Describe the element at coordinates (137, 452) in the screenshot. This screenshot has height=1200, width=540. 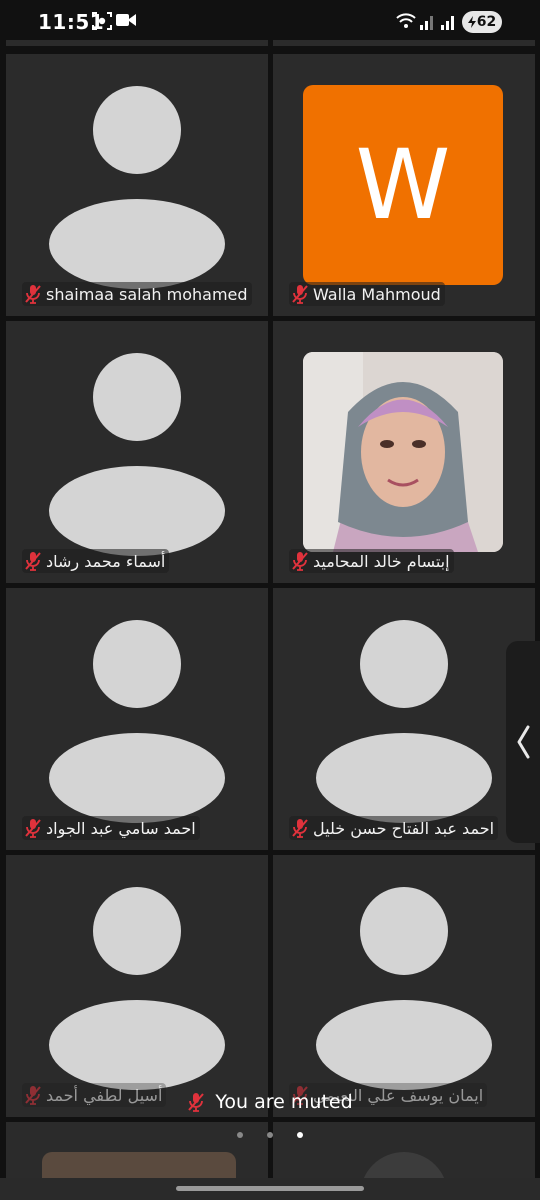
I see `participant-tile: أسماء محمد رشاد` at that location.